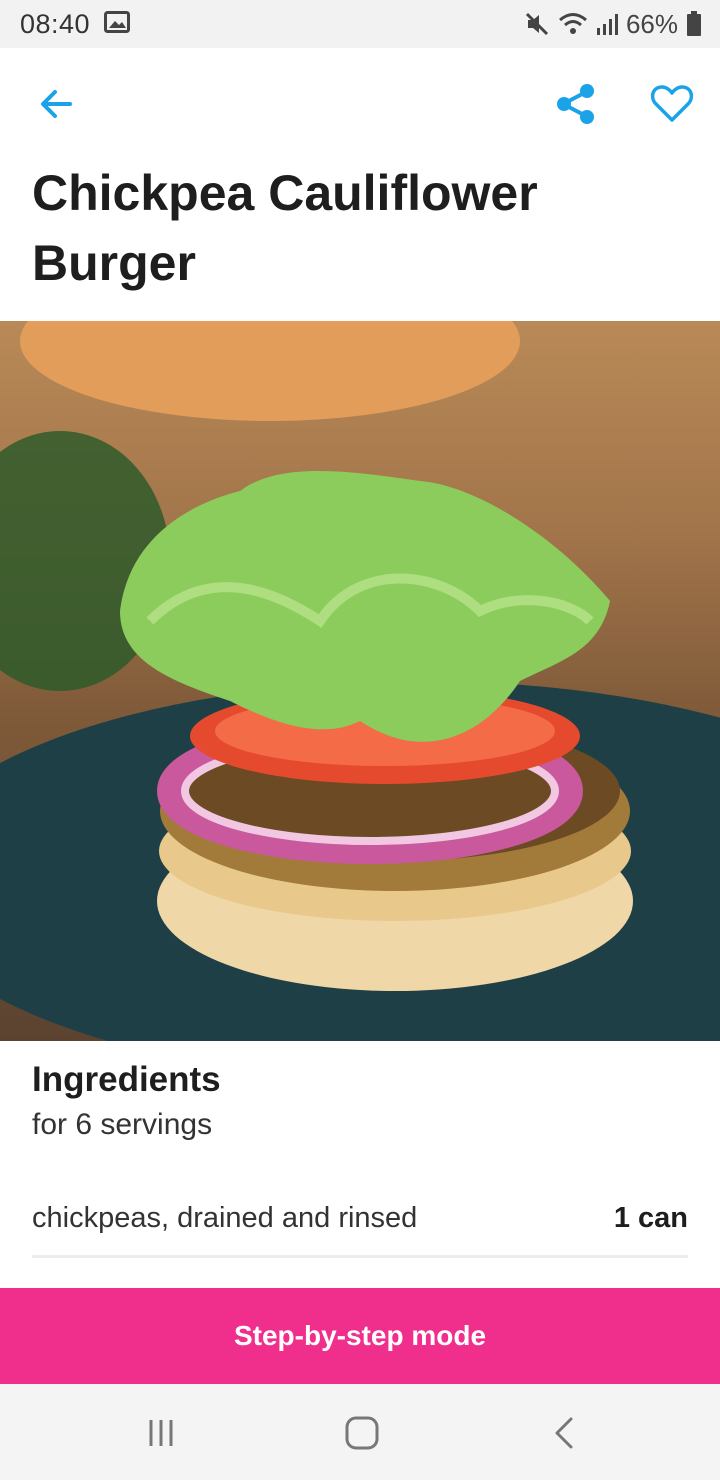 The image size is (720, 1480). What do you see at coordinates (650, 1218) in the screenshot?
I see `ingredient-quantity: 1 can` at bounding box center [650, 1218].